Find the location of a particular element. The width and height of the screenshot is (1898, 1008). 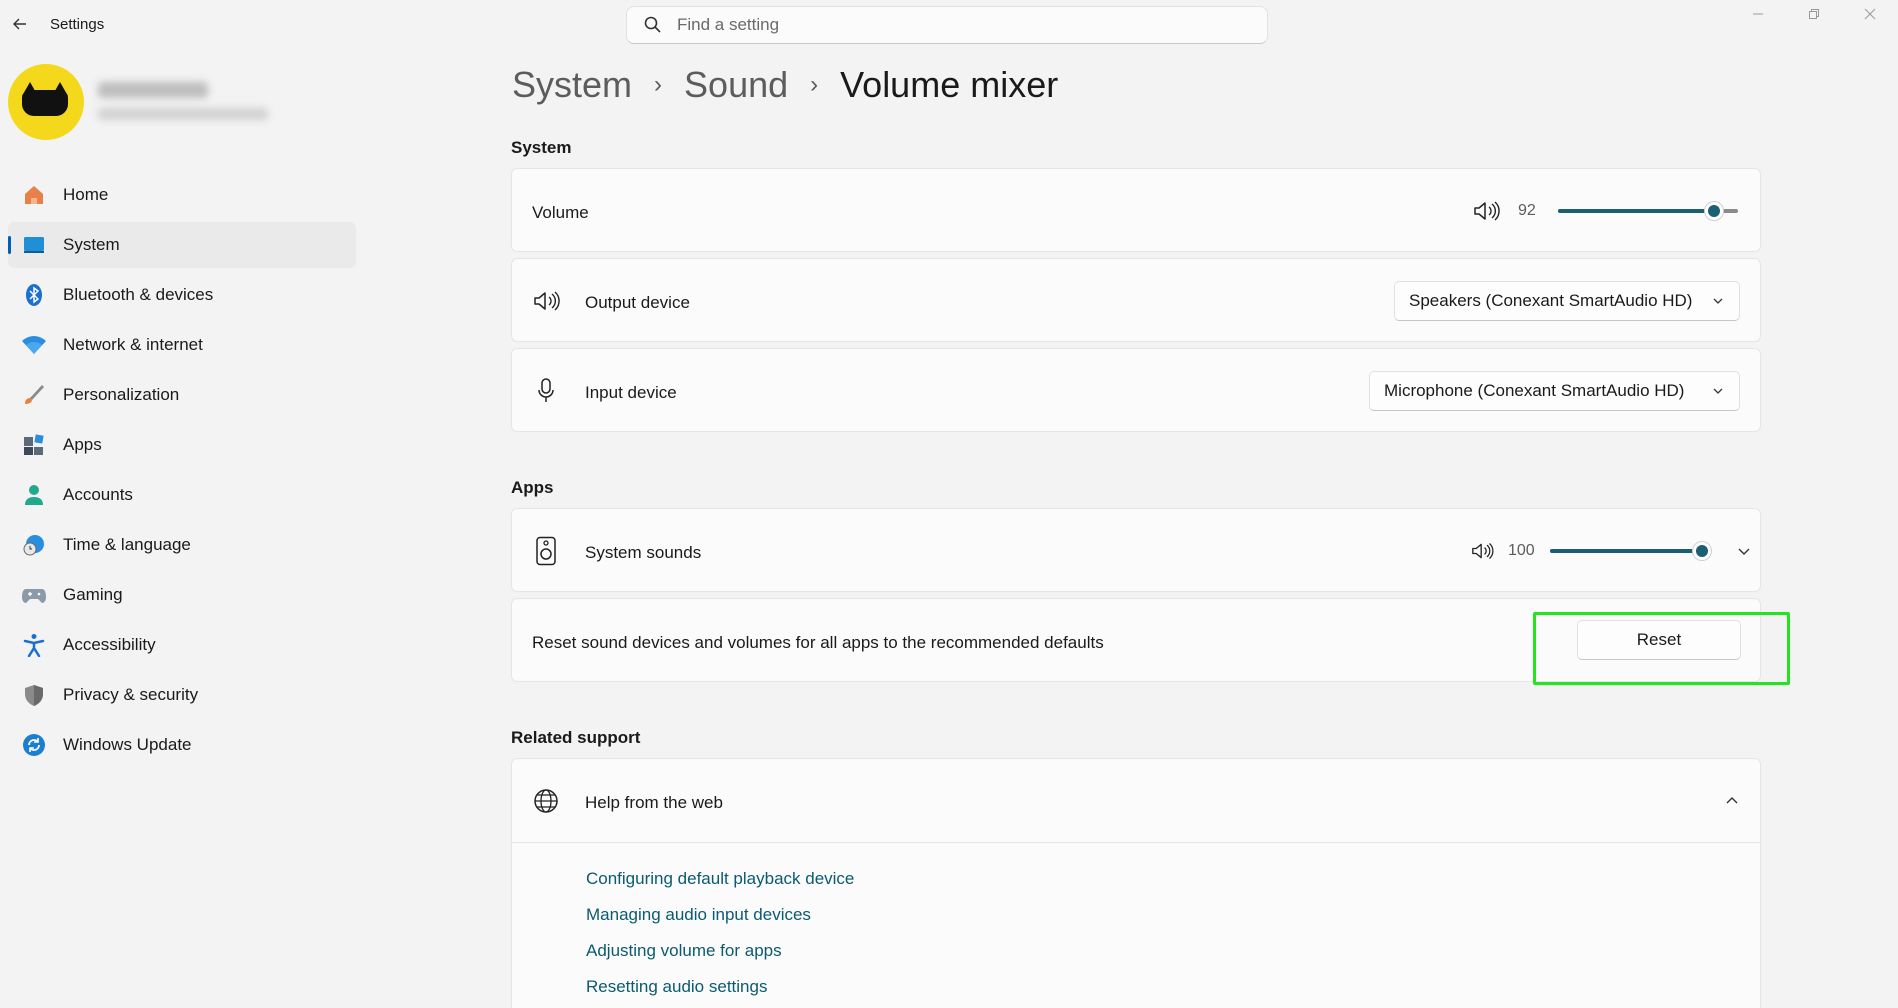

sidebar-item-bluetooth: Bluetooth & devices is located at coordinates (182, 295).